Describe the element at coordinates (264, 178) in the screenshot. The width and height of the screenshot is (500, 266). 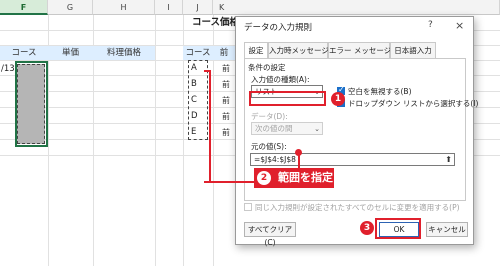
I see `step-2-marker: 2` at that location.